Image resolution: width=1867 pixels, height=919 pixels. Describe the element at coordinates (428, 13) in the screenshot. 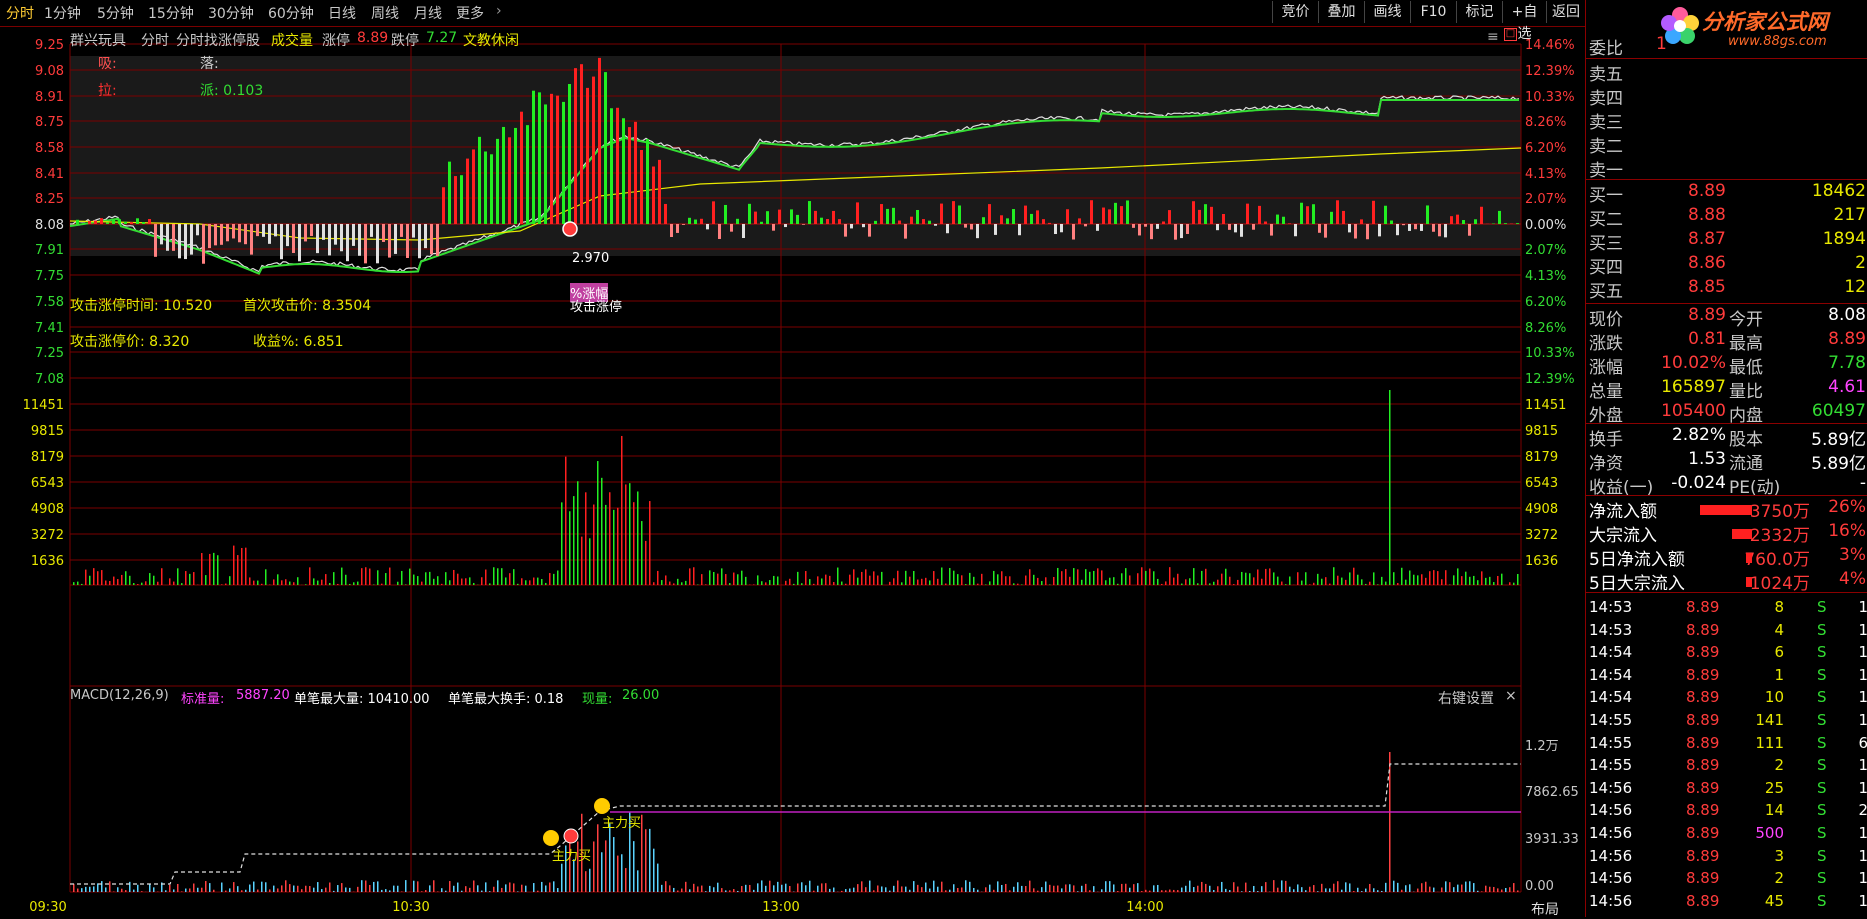

I see `period-tab-month: 月线` at that location.